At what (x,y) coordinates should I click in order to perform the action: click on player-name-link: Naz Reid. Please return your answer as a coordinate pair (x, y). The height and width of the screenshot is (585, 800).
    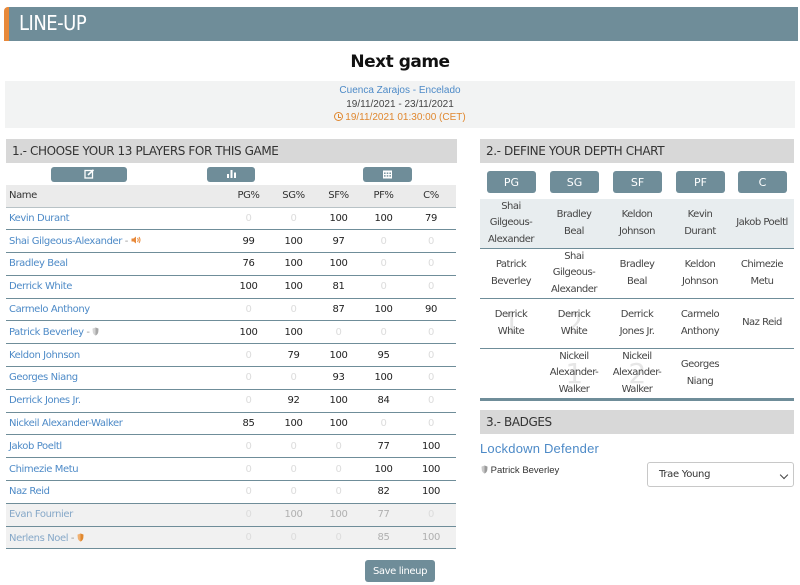
    Looking at the image, I should click on (29, 491).